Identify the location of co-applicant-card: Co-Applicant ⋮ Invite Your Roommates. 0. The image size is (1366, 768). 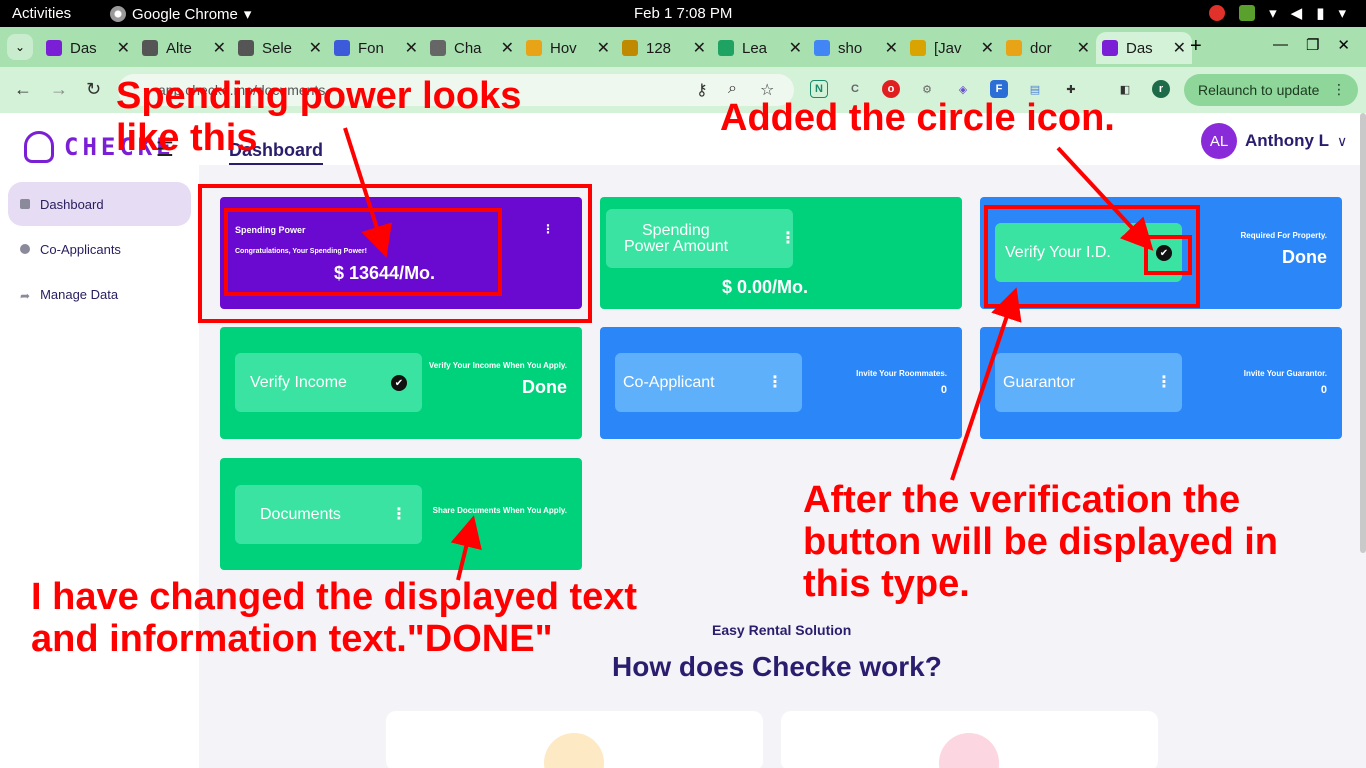
(781, 383).